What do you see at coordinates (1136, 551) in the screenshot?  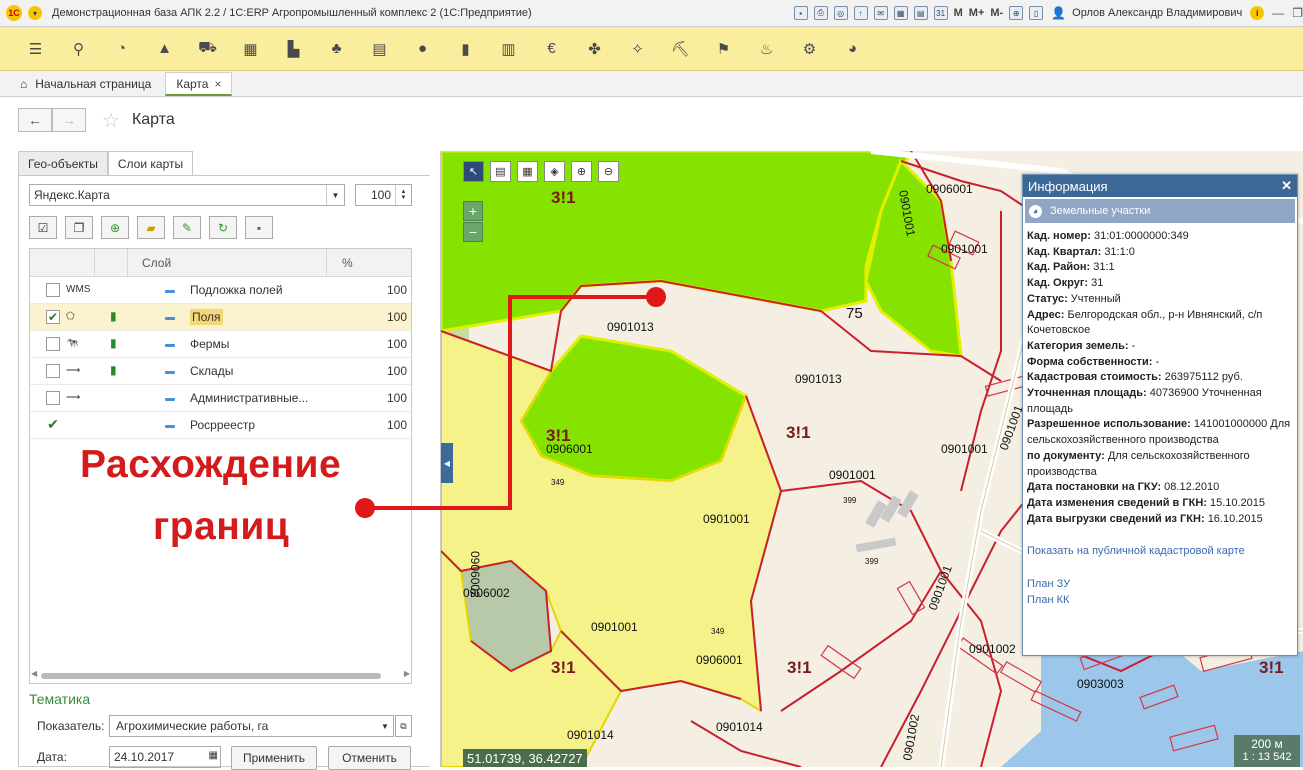 I see `public-map-link: Показать на публичной кадастровой карте` at bounding box center [1136, 551].